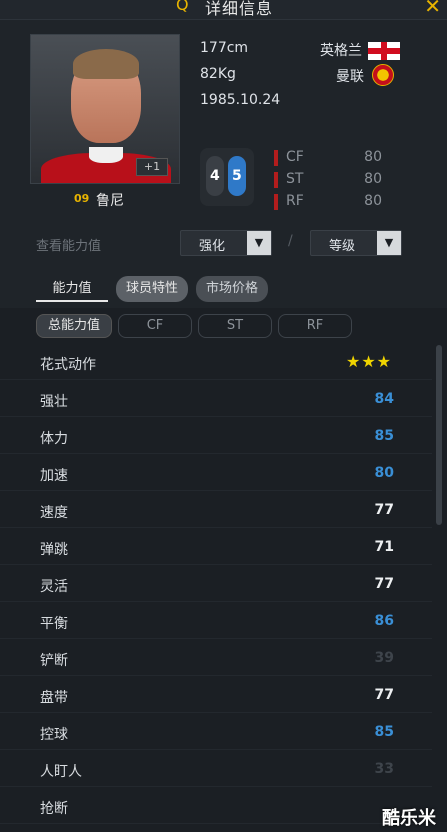  Describe the element at coordinates (82, 198) in the screenshot. I see `player-number: 09` at that location.